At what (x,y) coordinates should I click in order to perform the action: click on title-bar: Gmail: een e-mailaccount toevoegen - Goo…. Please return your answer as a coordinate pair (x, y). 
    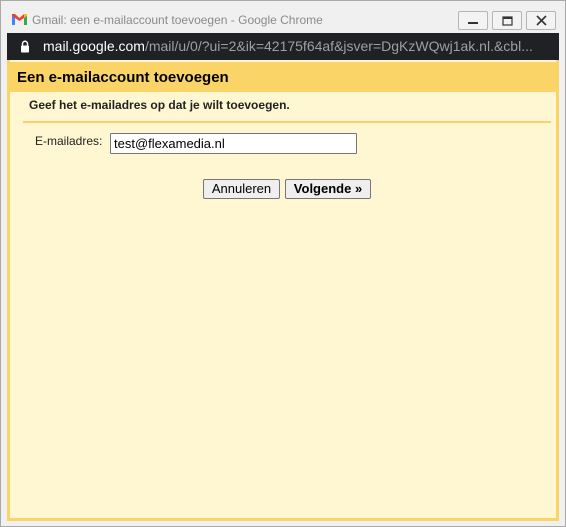
    Looking at the image, I should click on (283, 17).